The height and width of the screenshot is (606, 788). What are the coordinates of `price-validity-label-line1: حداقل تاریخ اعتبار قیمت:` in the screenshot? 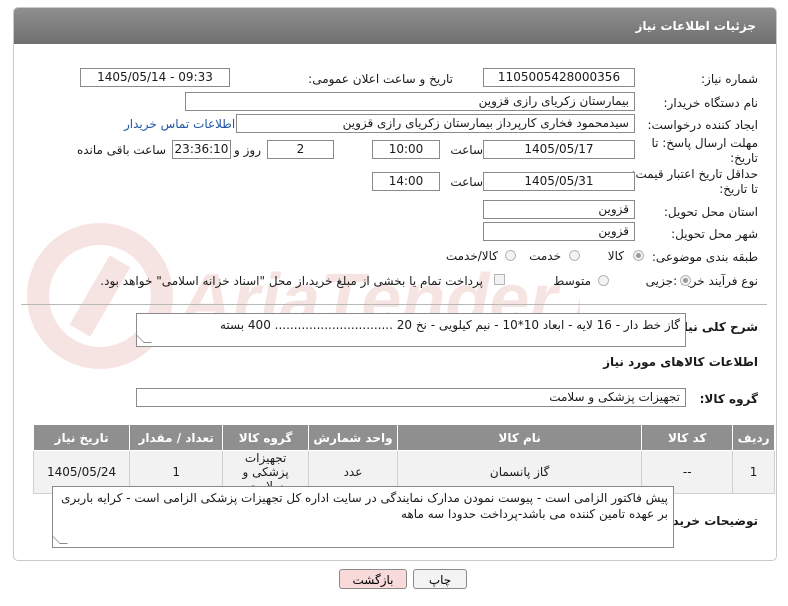 It's located at (694, 174).